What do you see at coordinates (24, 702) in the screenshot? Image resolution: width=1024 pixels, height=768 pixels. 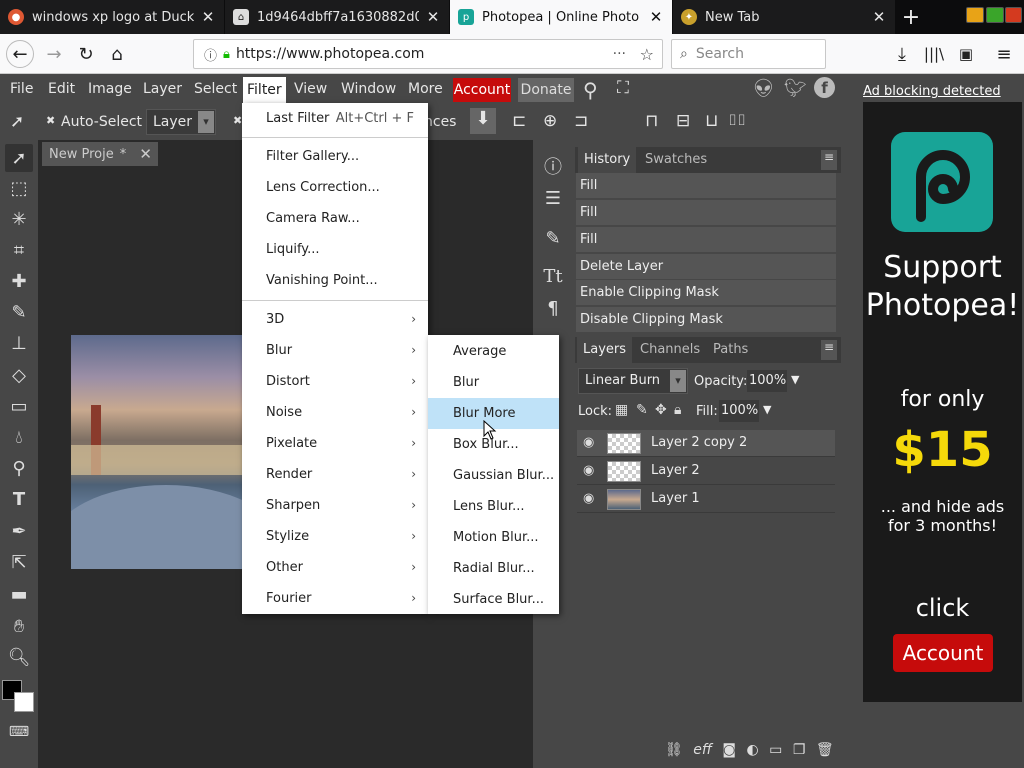 I see `background-color-swatch` at bounding box center [24, 702].